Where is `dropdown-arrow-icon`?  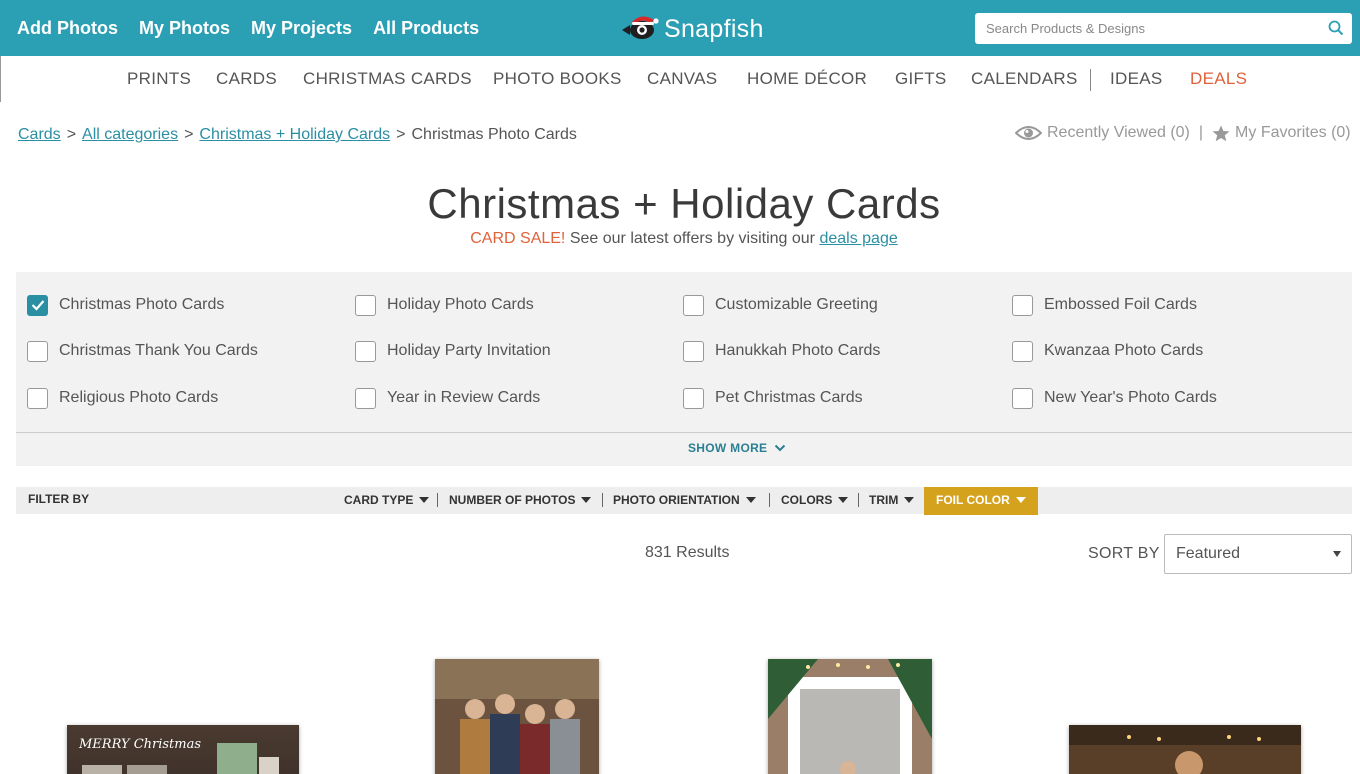 dropdown-arrow-icon is located at coordinates (1337, 554).